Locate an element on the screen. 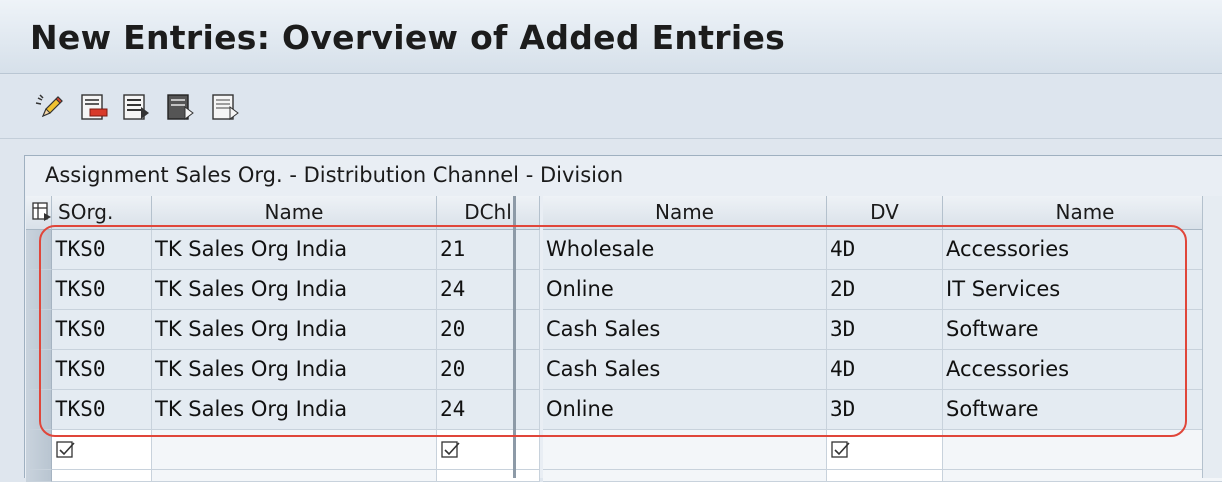 This screenshot has width=1222, height=482. deselect-all-icon is located at coordinates (225, 107).